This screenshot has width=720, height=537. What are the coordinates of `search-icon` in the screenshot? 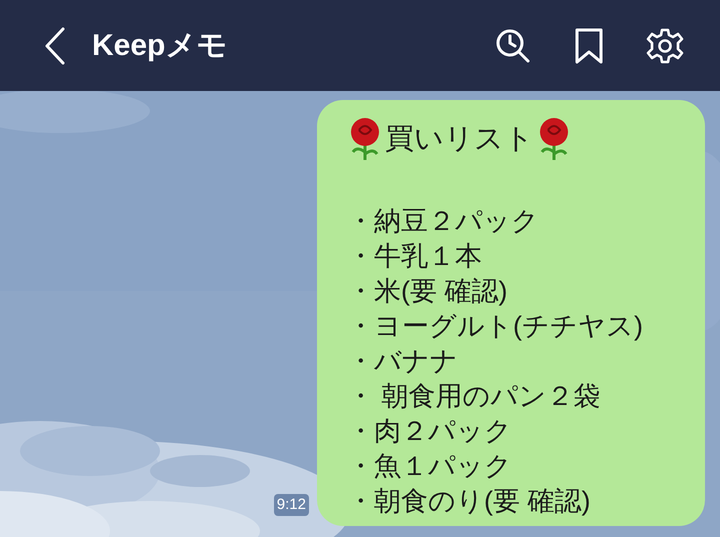 It's located at (513, 45).